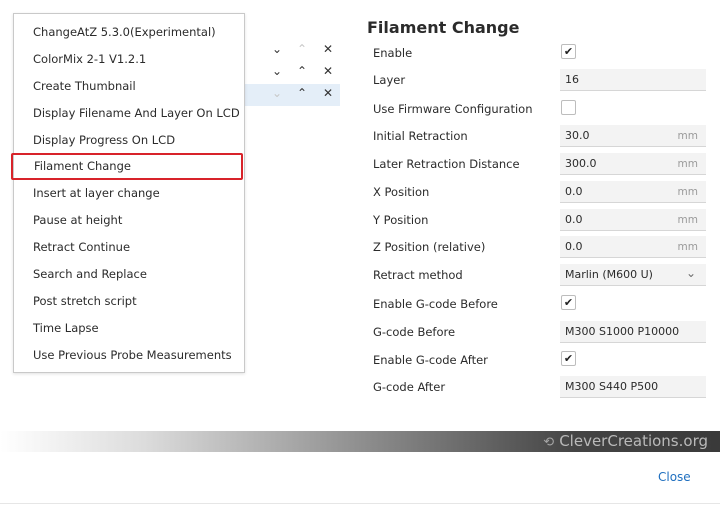 This screenshot has width=720, height=509. Describe the element at coordinates (127, 167) in the screenshot. I see `menu-item-filament-change: Filament Change` at that location.